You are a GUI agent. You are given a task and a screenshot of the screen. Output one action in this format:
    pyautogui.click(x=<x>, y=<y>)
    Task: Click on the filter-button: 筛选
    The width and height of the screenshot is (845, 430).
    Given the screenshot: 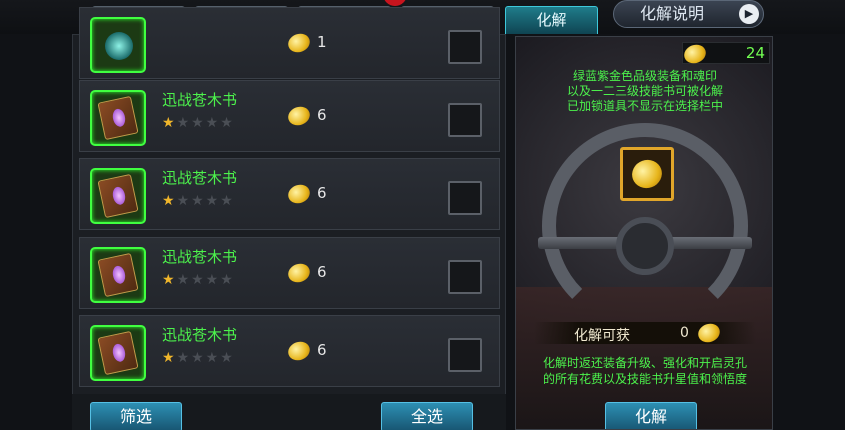 What is the action you would take?
    pyautogui.click(x=136, y=416)
    